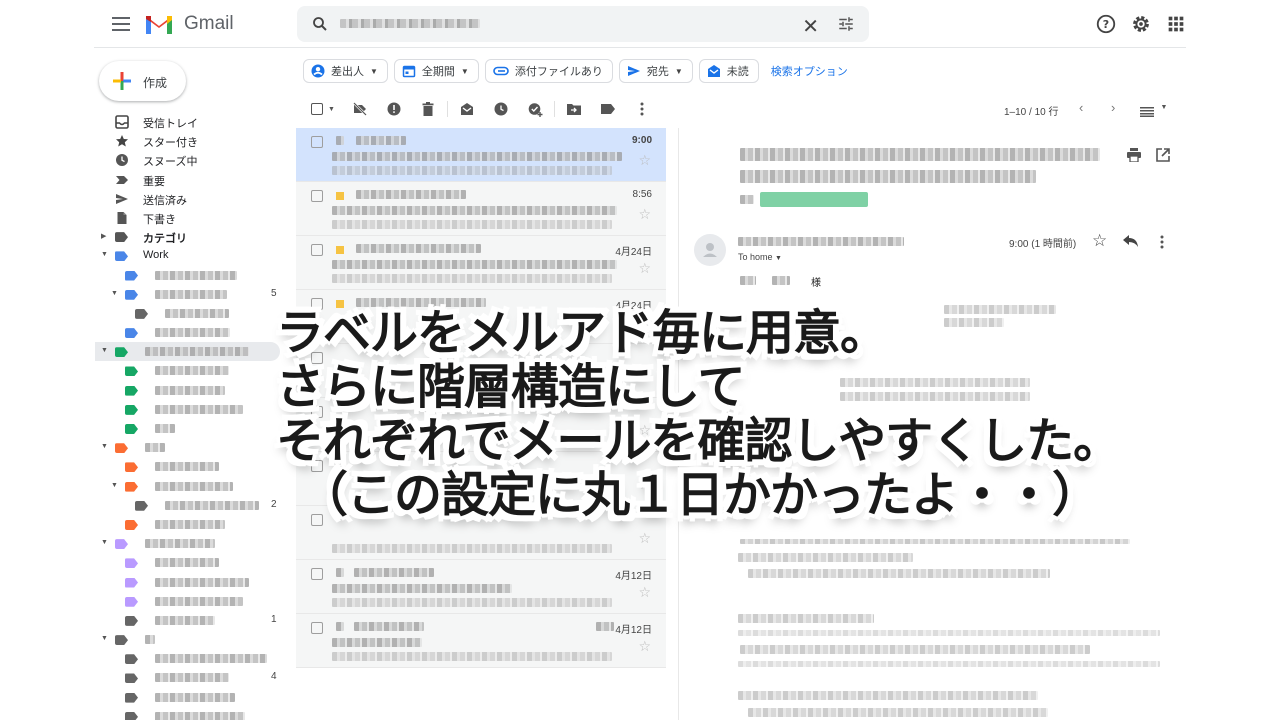 Image resolution: width=1280 pixels, height=720 pixels. What do you see at coordinates (548, 71) in the screenshot?
I see `filter-has-attachment: 添付ファイルあり` at bounding box center [548, 71].